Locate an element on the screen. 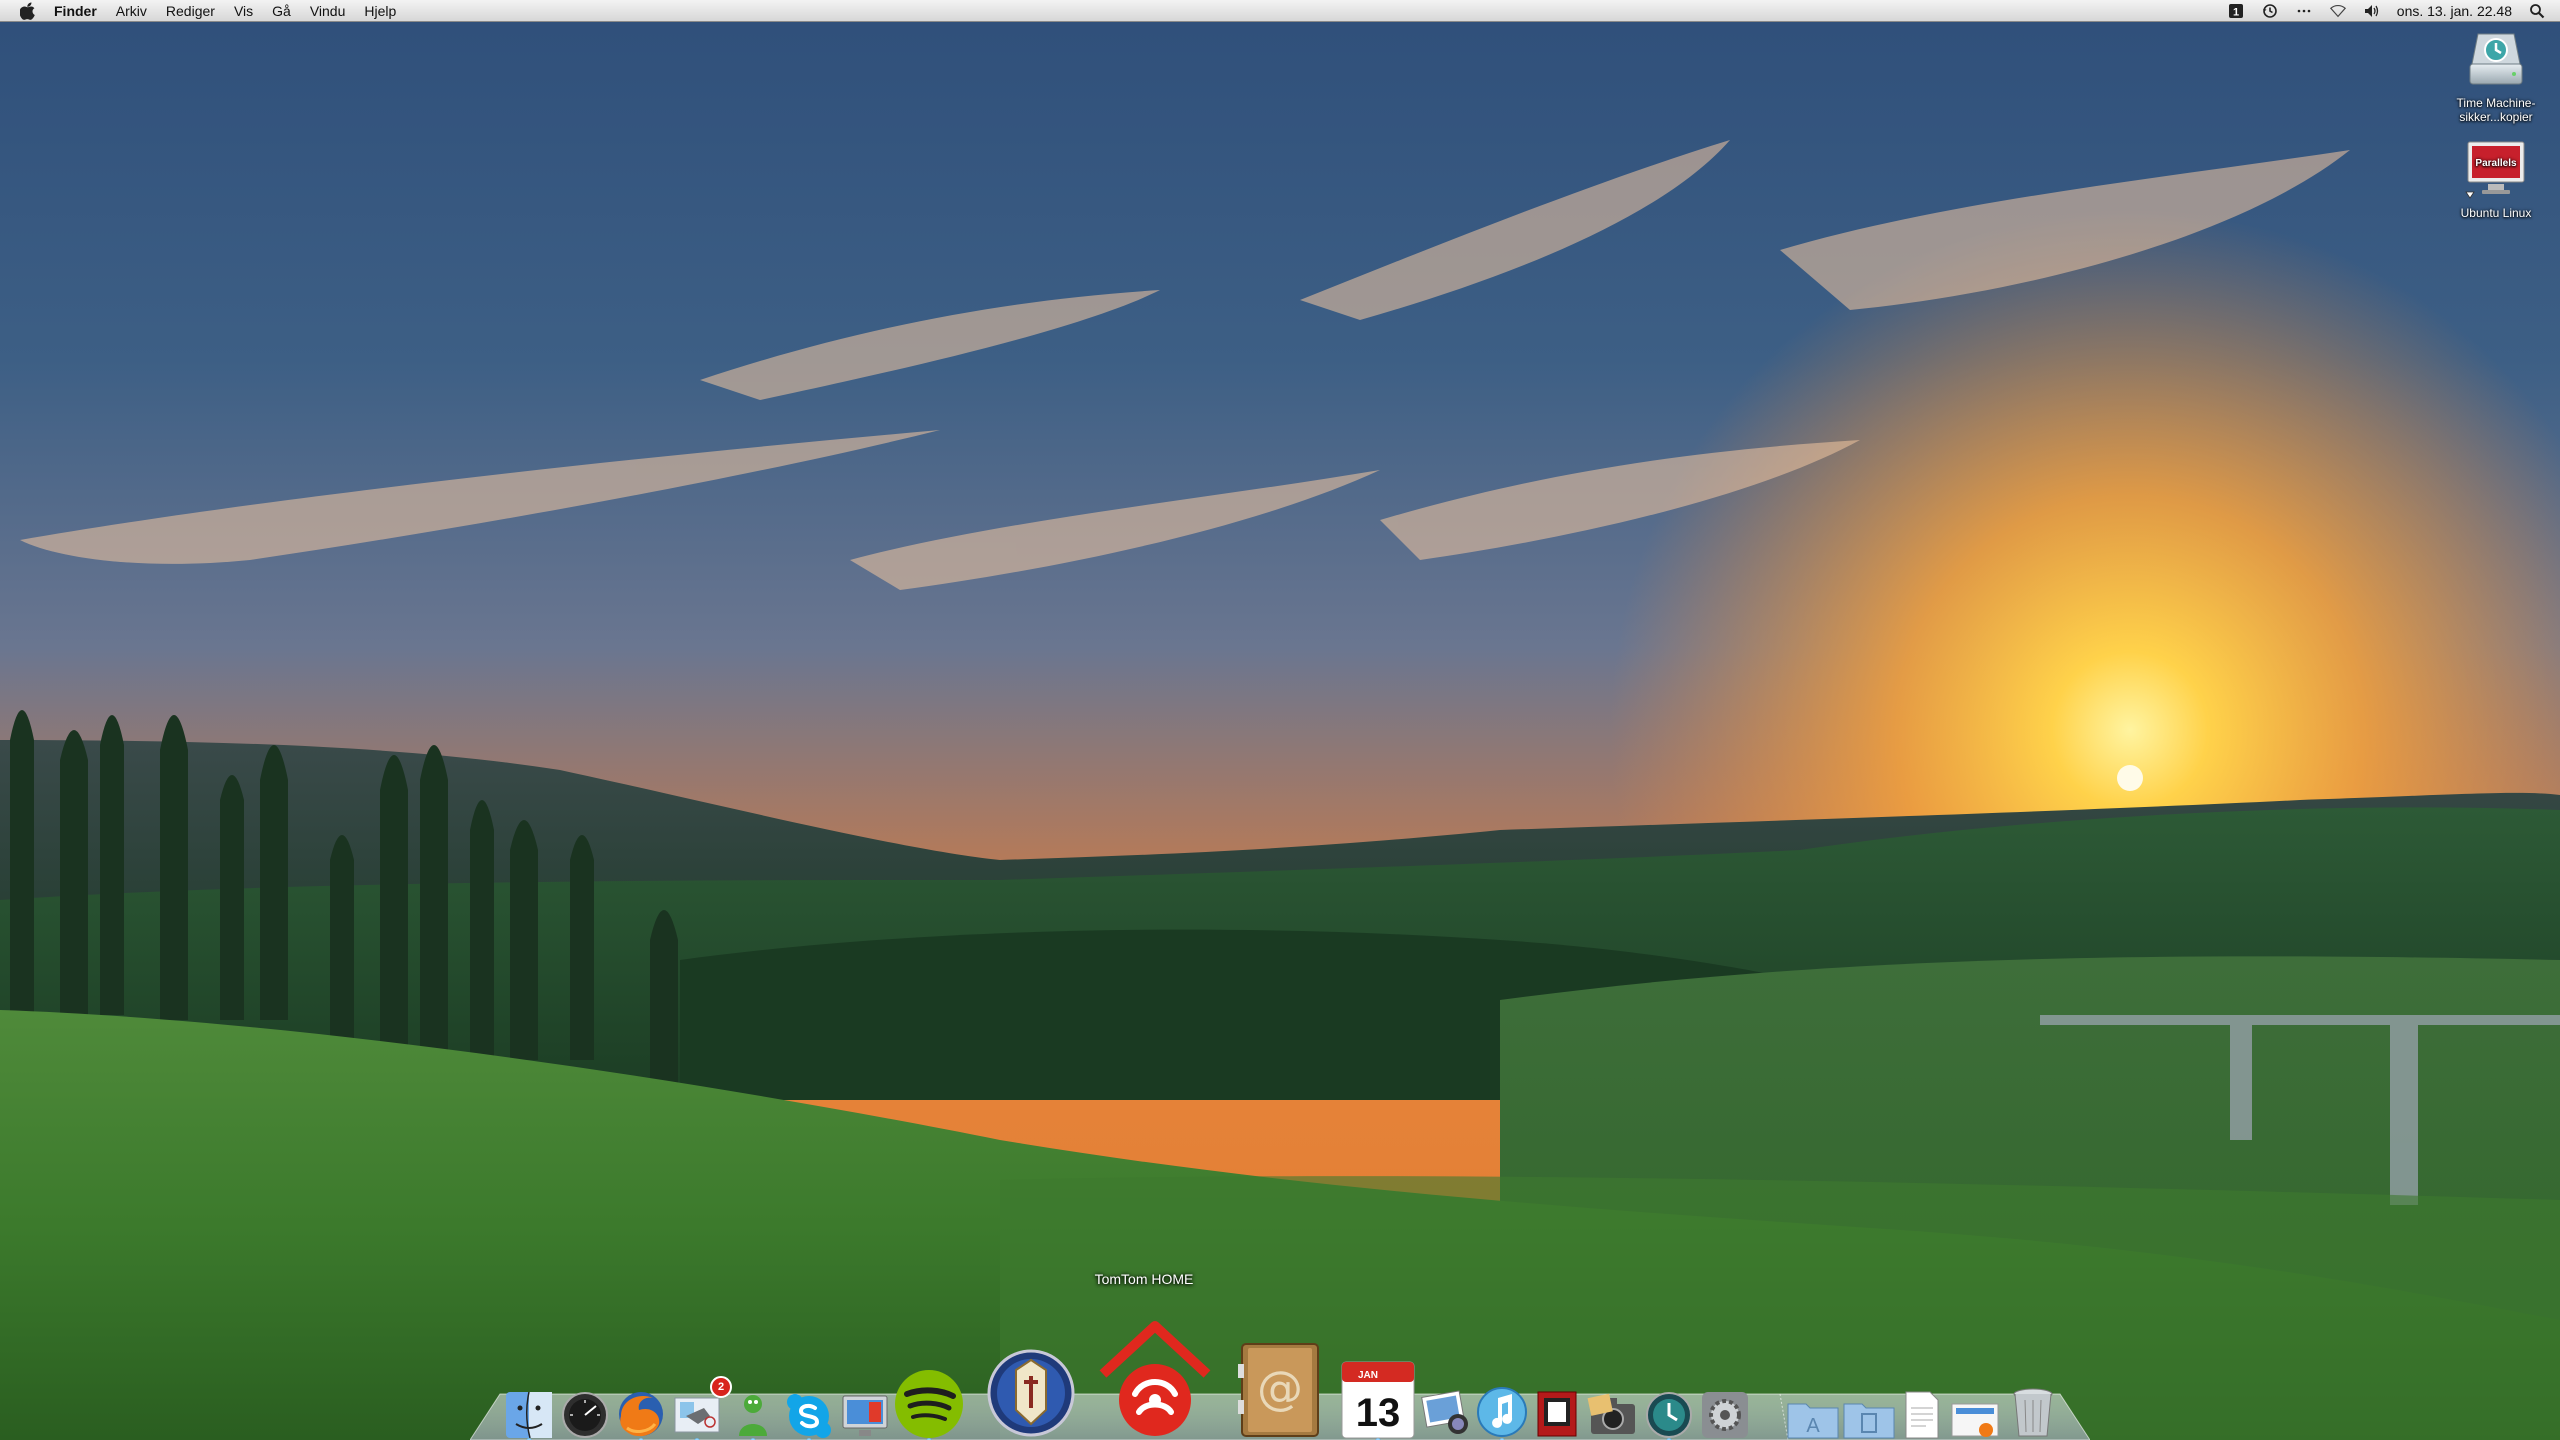 The height and width of the screenshot is (1440, 2560). dock-item-skype is located at coordinates (809, 1411).